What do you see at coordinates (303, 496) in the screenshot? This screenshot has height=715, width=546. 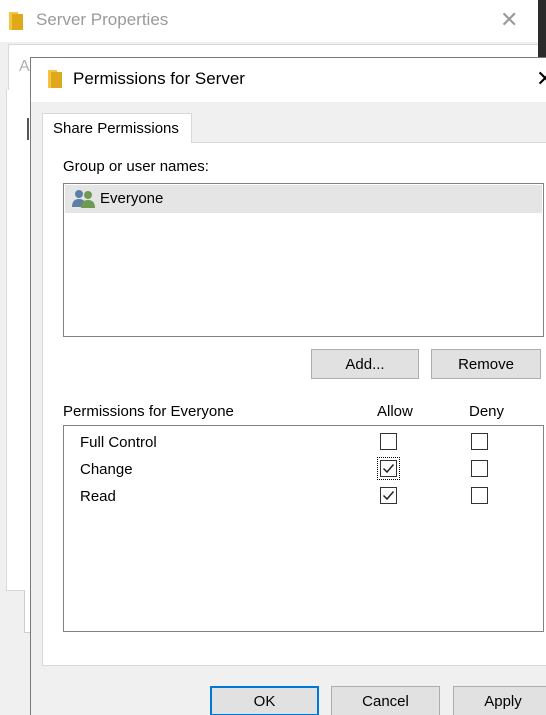 I see `permission-row-read: Read` at bounding box center [303, 496].